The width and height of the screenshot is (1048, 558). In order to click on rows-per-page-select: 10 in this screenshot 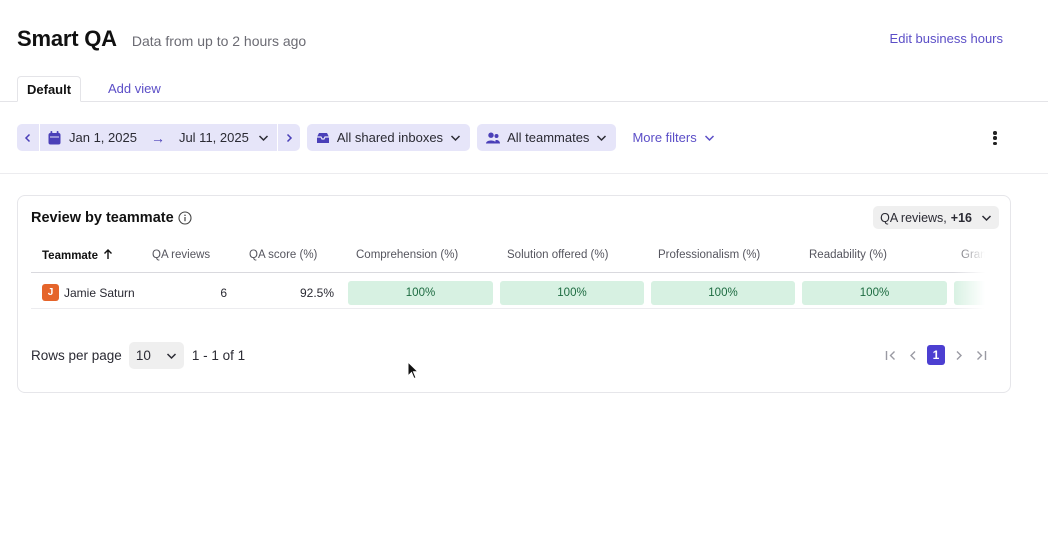, I will do `click(156, 355)`.